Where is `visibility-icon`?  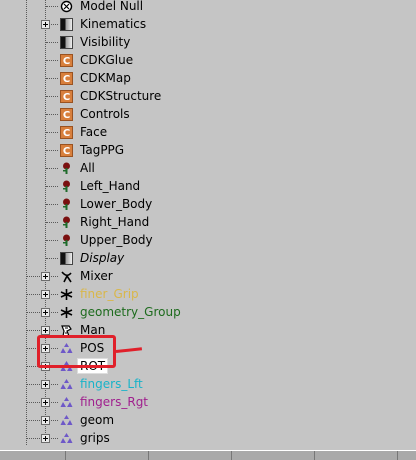 visibility-icon is located at coordinates (66, 42).